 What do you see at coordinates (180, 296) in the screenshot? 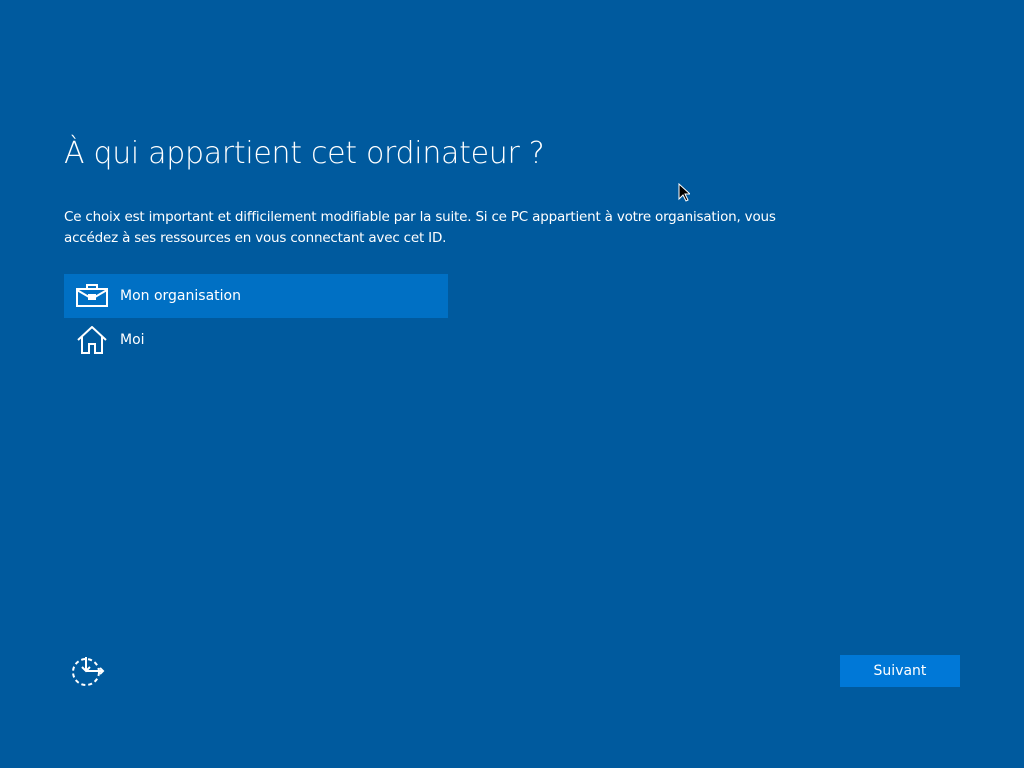
I see `option-label: Mon organisation` at bounding box center [180, 296].